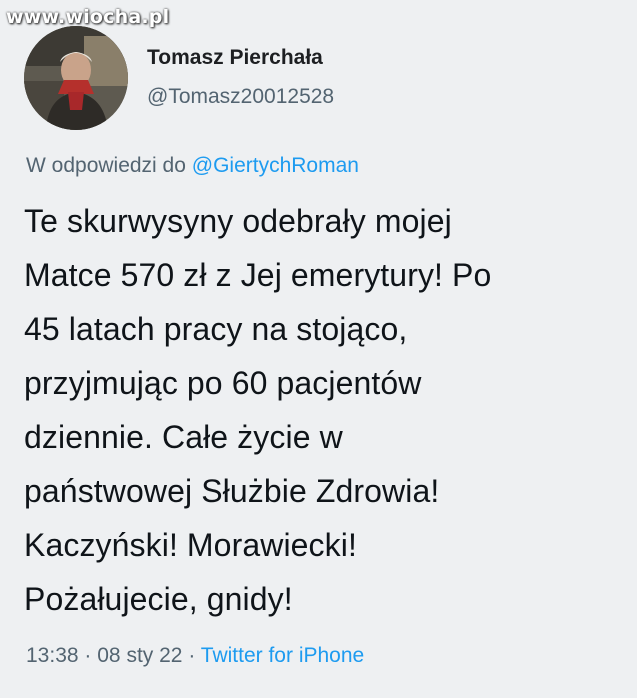  What do you see at coordinates (240, 77) in the screenshot?
I see `author-info: Tomasz Pierchała @Tomasz20012528` at bounding box center [240, 77].